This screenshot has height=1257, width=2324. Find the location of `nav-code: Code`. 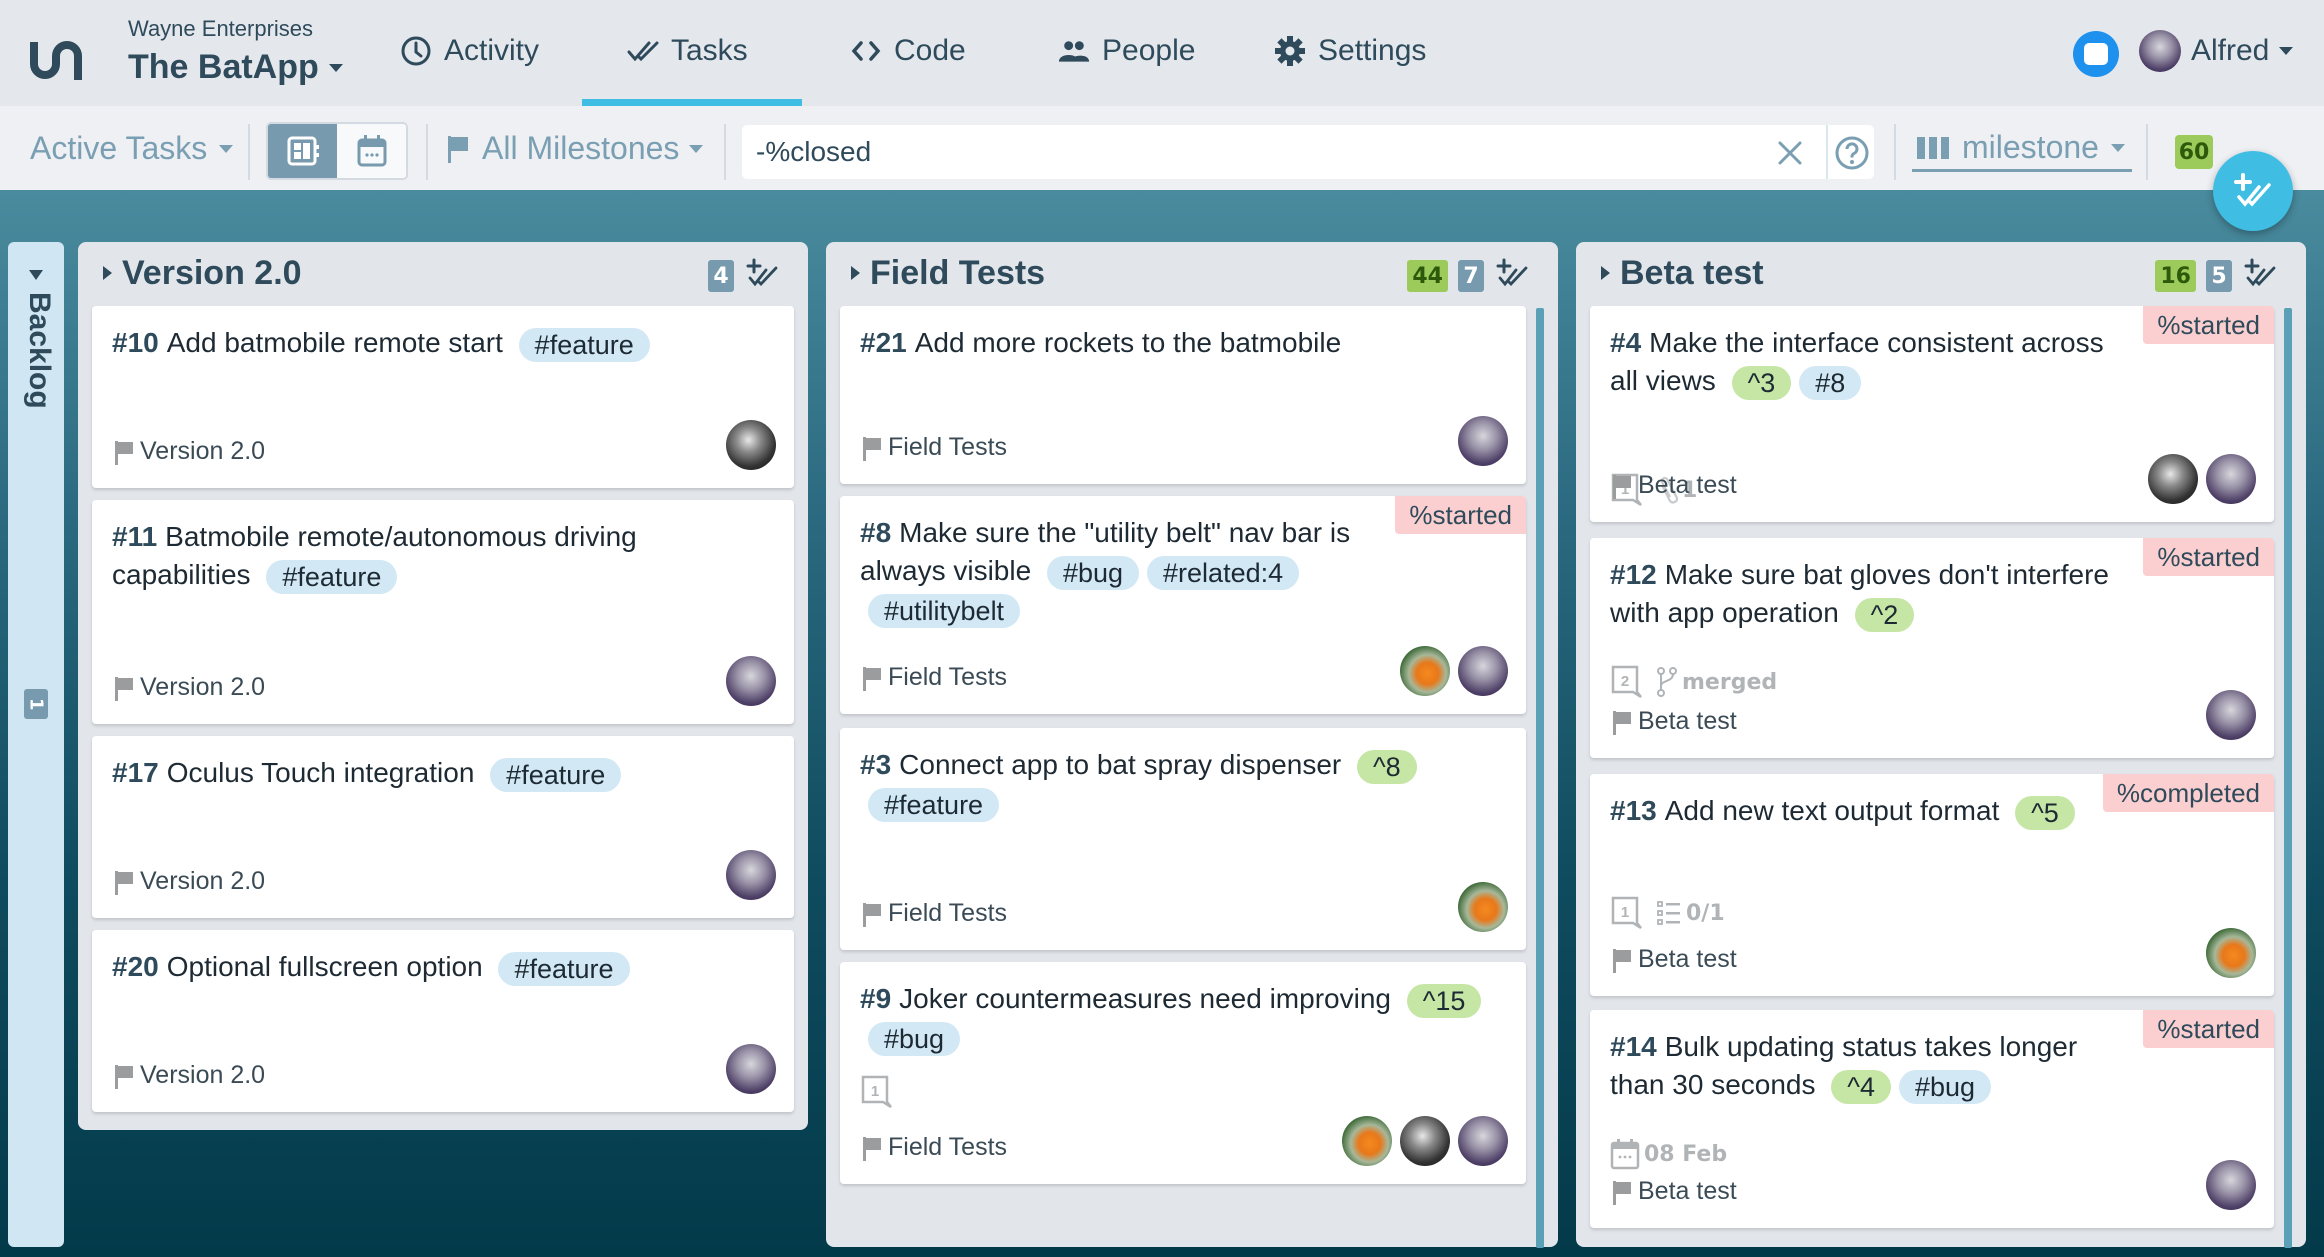

nav-code: Code is located at coordinates (908, 51).